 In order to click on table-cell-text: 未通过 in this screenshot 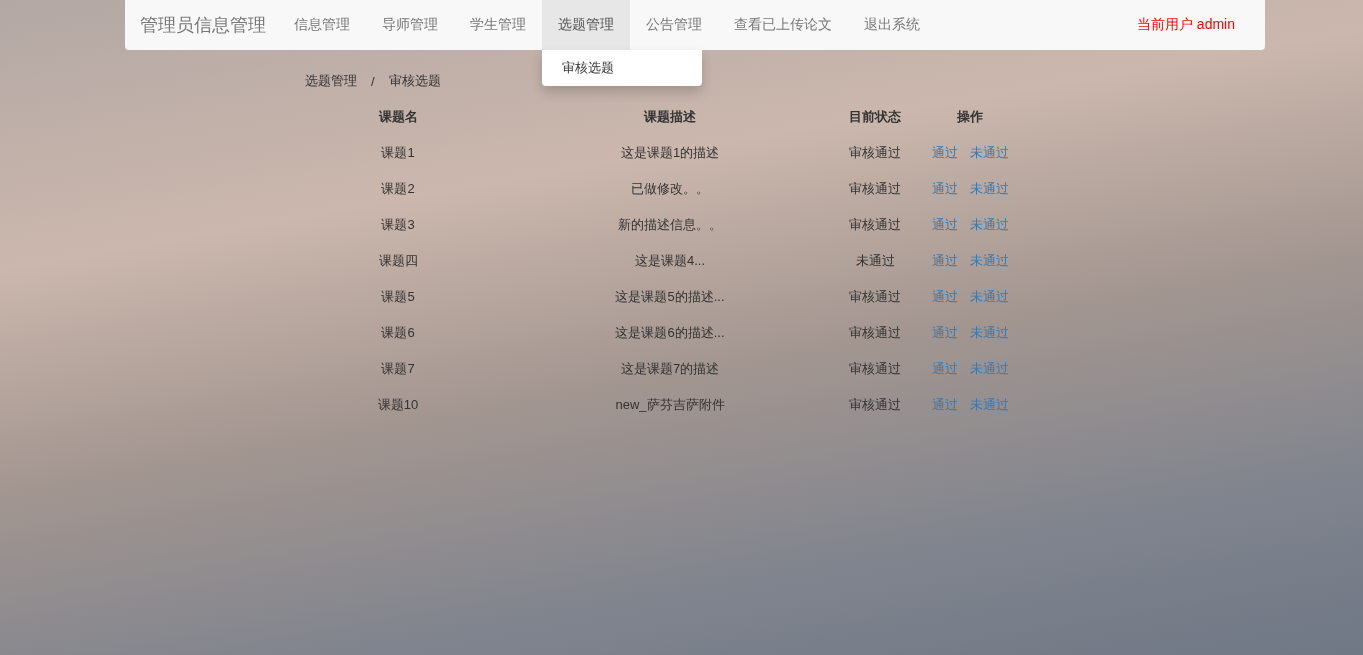, I will do `click(875, 261)`.